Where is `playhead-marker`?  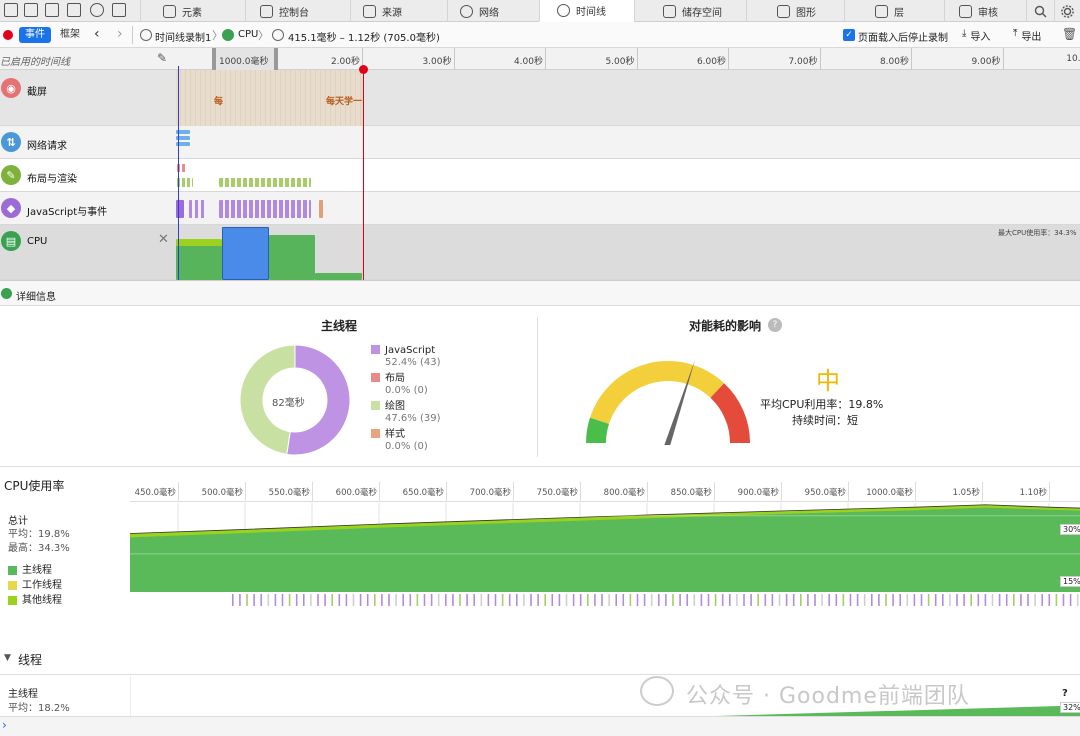
playhead-marker is located at coordinates (363, 69).